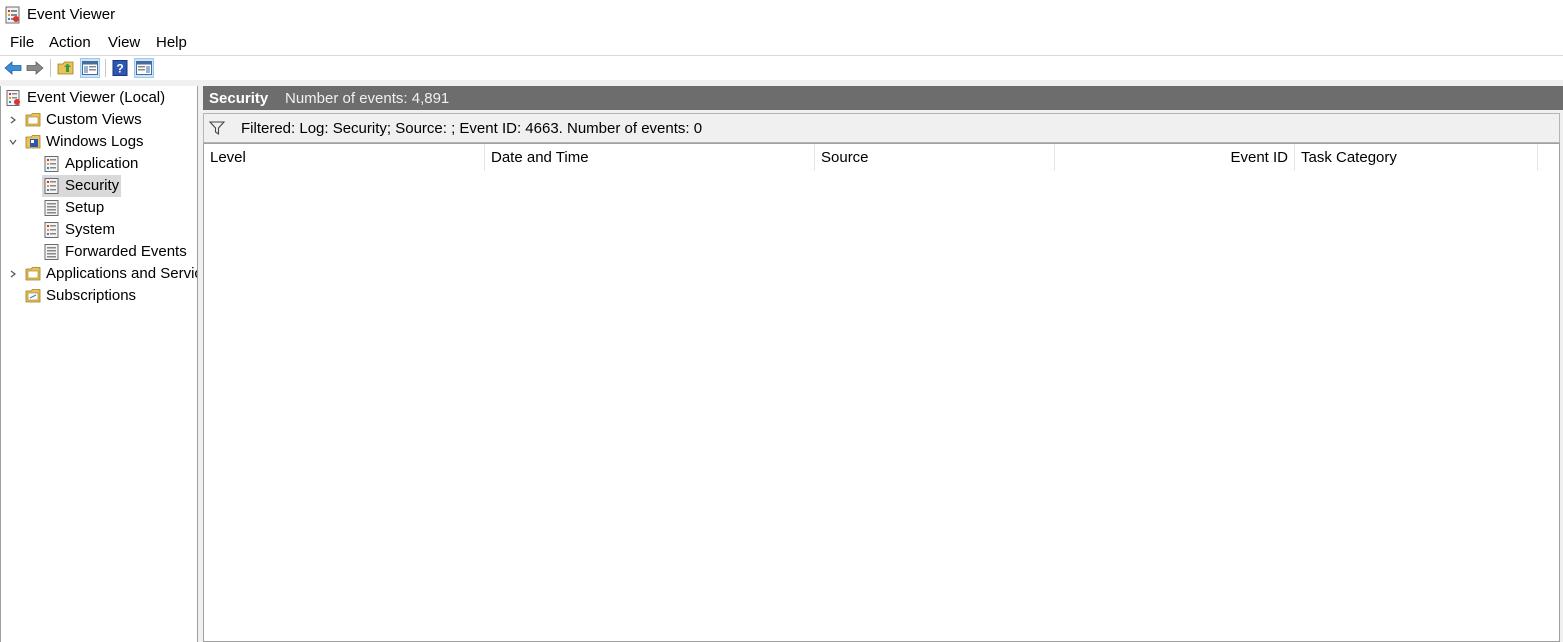  What do you see at coordinates (94, 119) in the screenshot?
I see `tree-label-custom-views: Custom Views` at bounding box center [94, 119].